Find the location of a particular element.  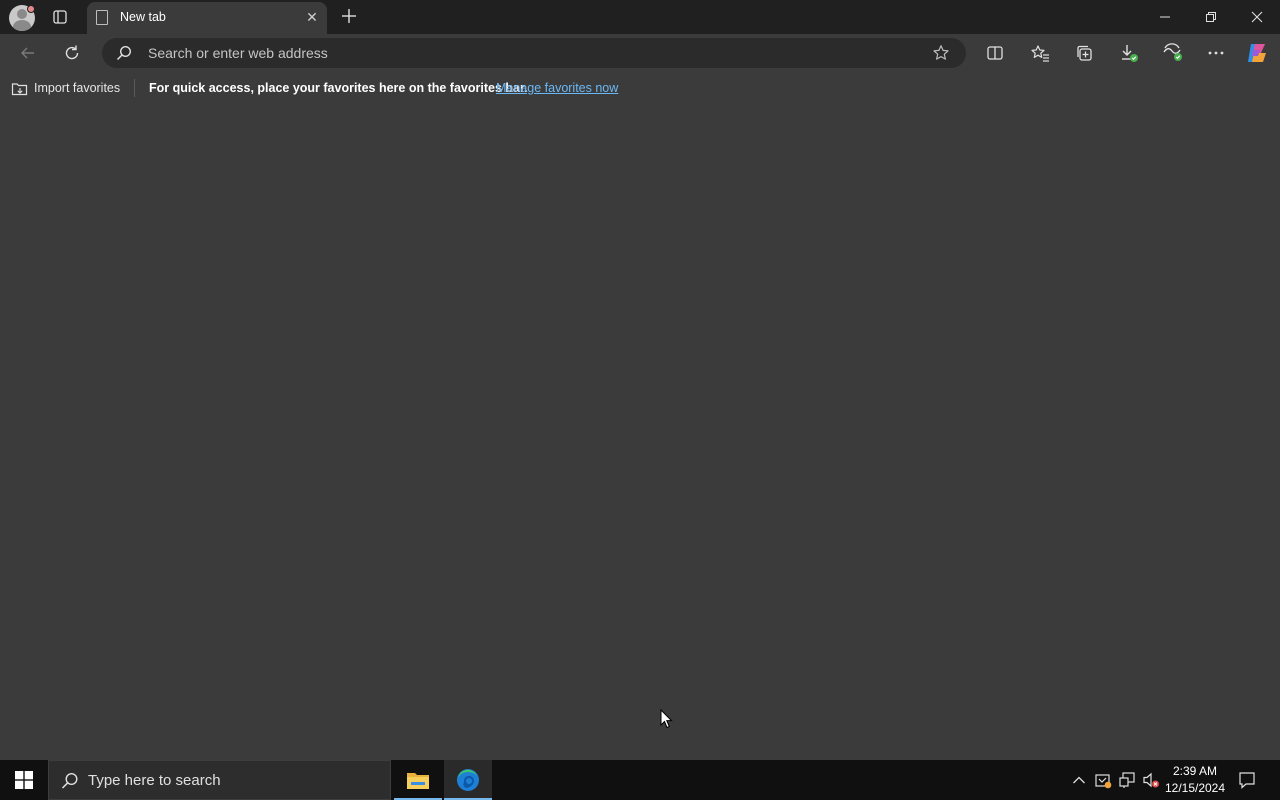

action-center-button is located at coordinates (1247, 780).